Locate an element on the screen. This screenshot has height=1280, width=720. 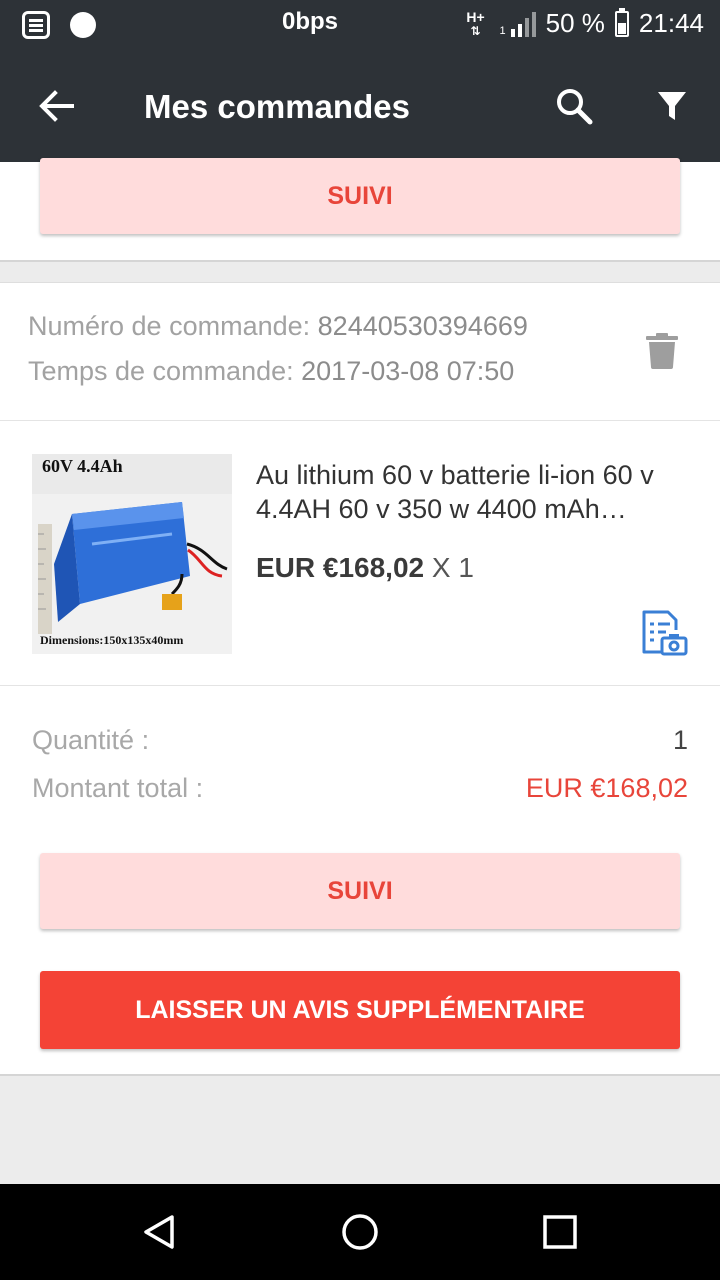
leave-review-button: LAISSER UN AVIS SUPPLÉMENTAIRE is located at coordinates (360, 1010).